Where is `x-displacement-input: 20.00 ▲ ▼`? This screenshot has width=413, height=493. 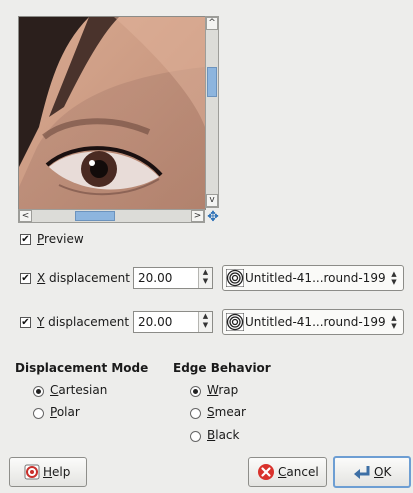 x-displacement-input: 20.00 ▲ ▼ is located at coordinates (173, 278).